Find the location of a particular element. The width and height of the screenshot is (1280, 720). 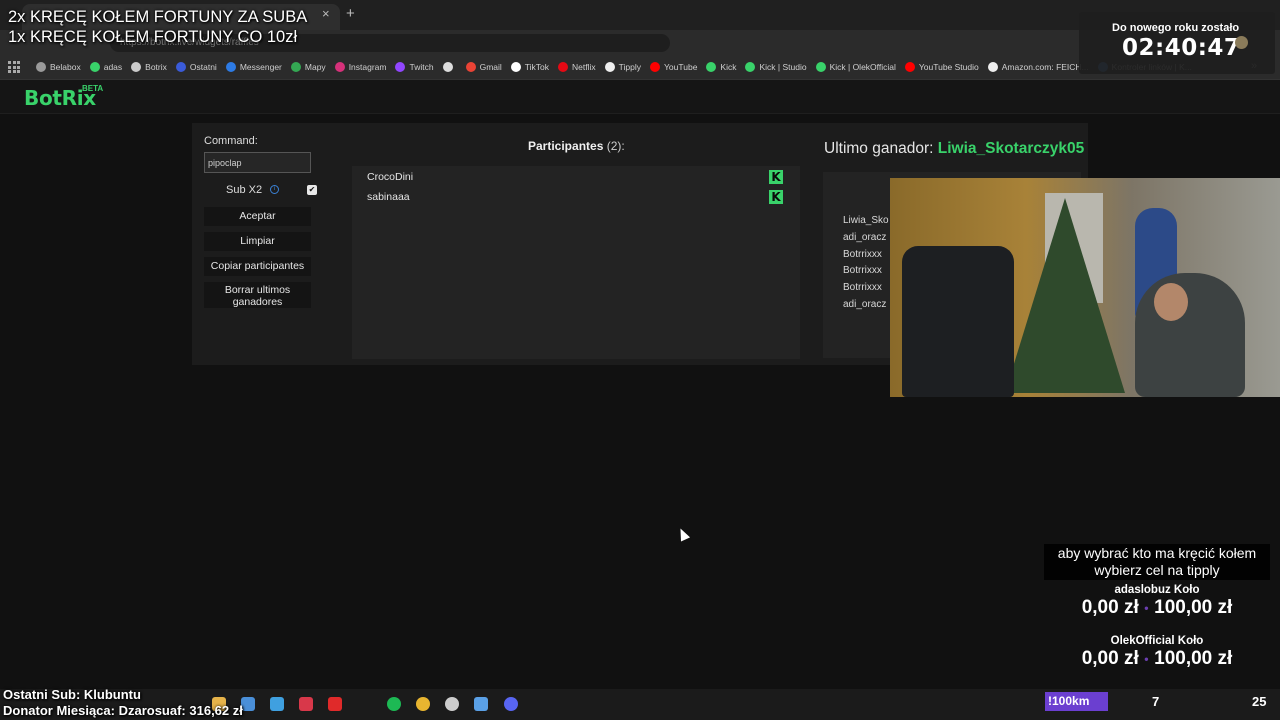

participant-name: CrocoDini is located at coordinates (390, 177).